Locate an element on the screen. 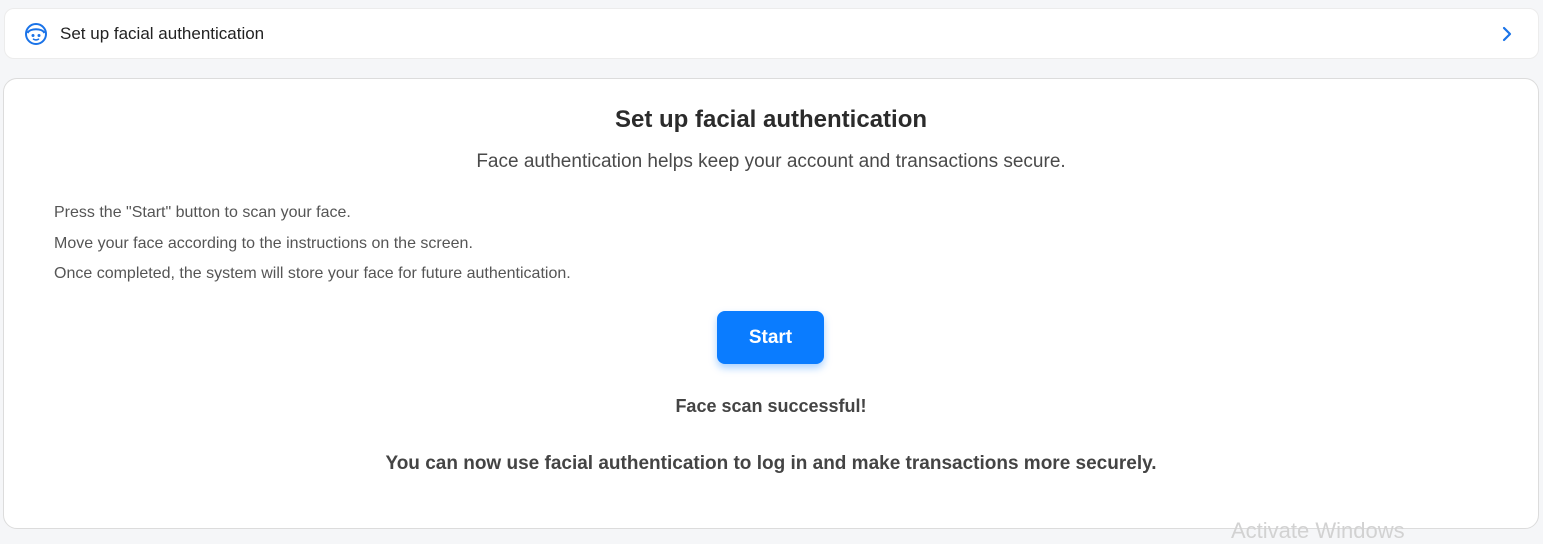 The height and width of the screenshot is (544, 1543). chevron-right-icon is located at coordinates (1507, 34).